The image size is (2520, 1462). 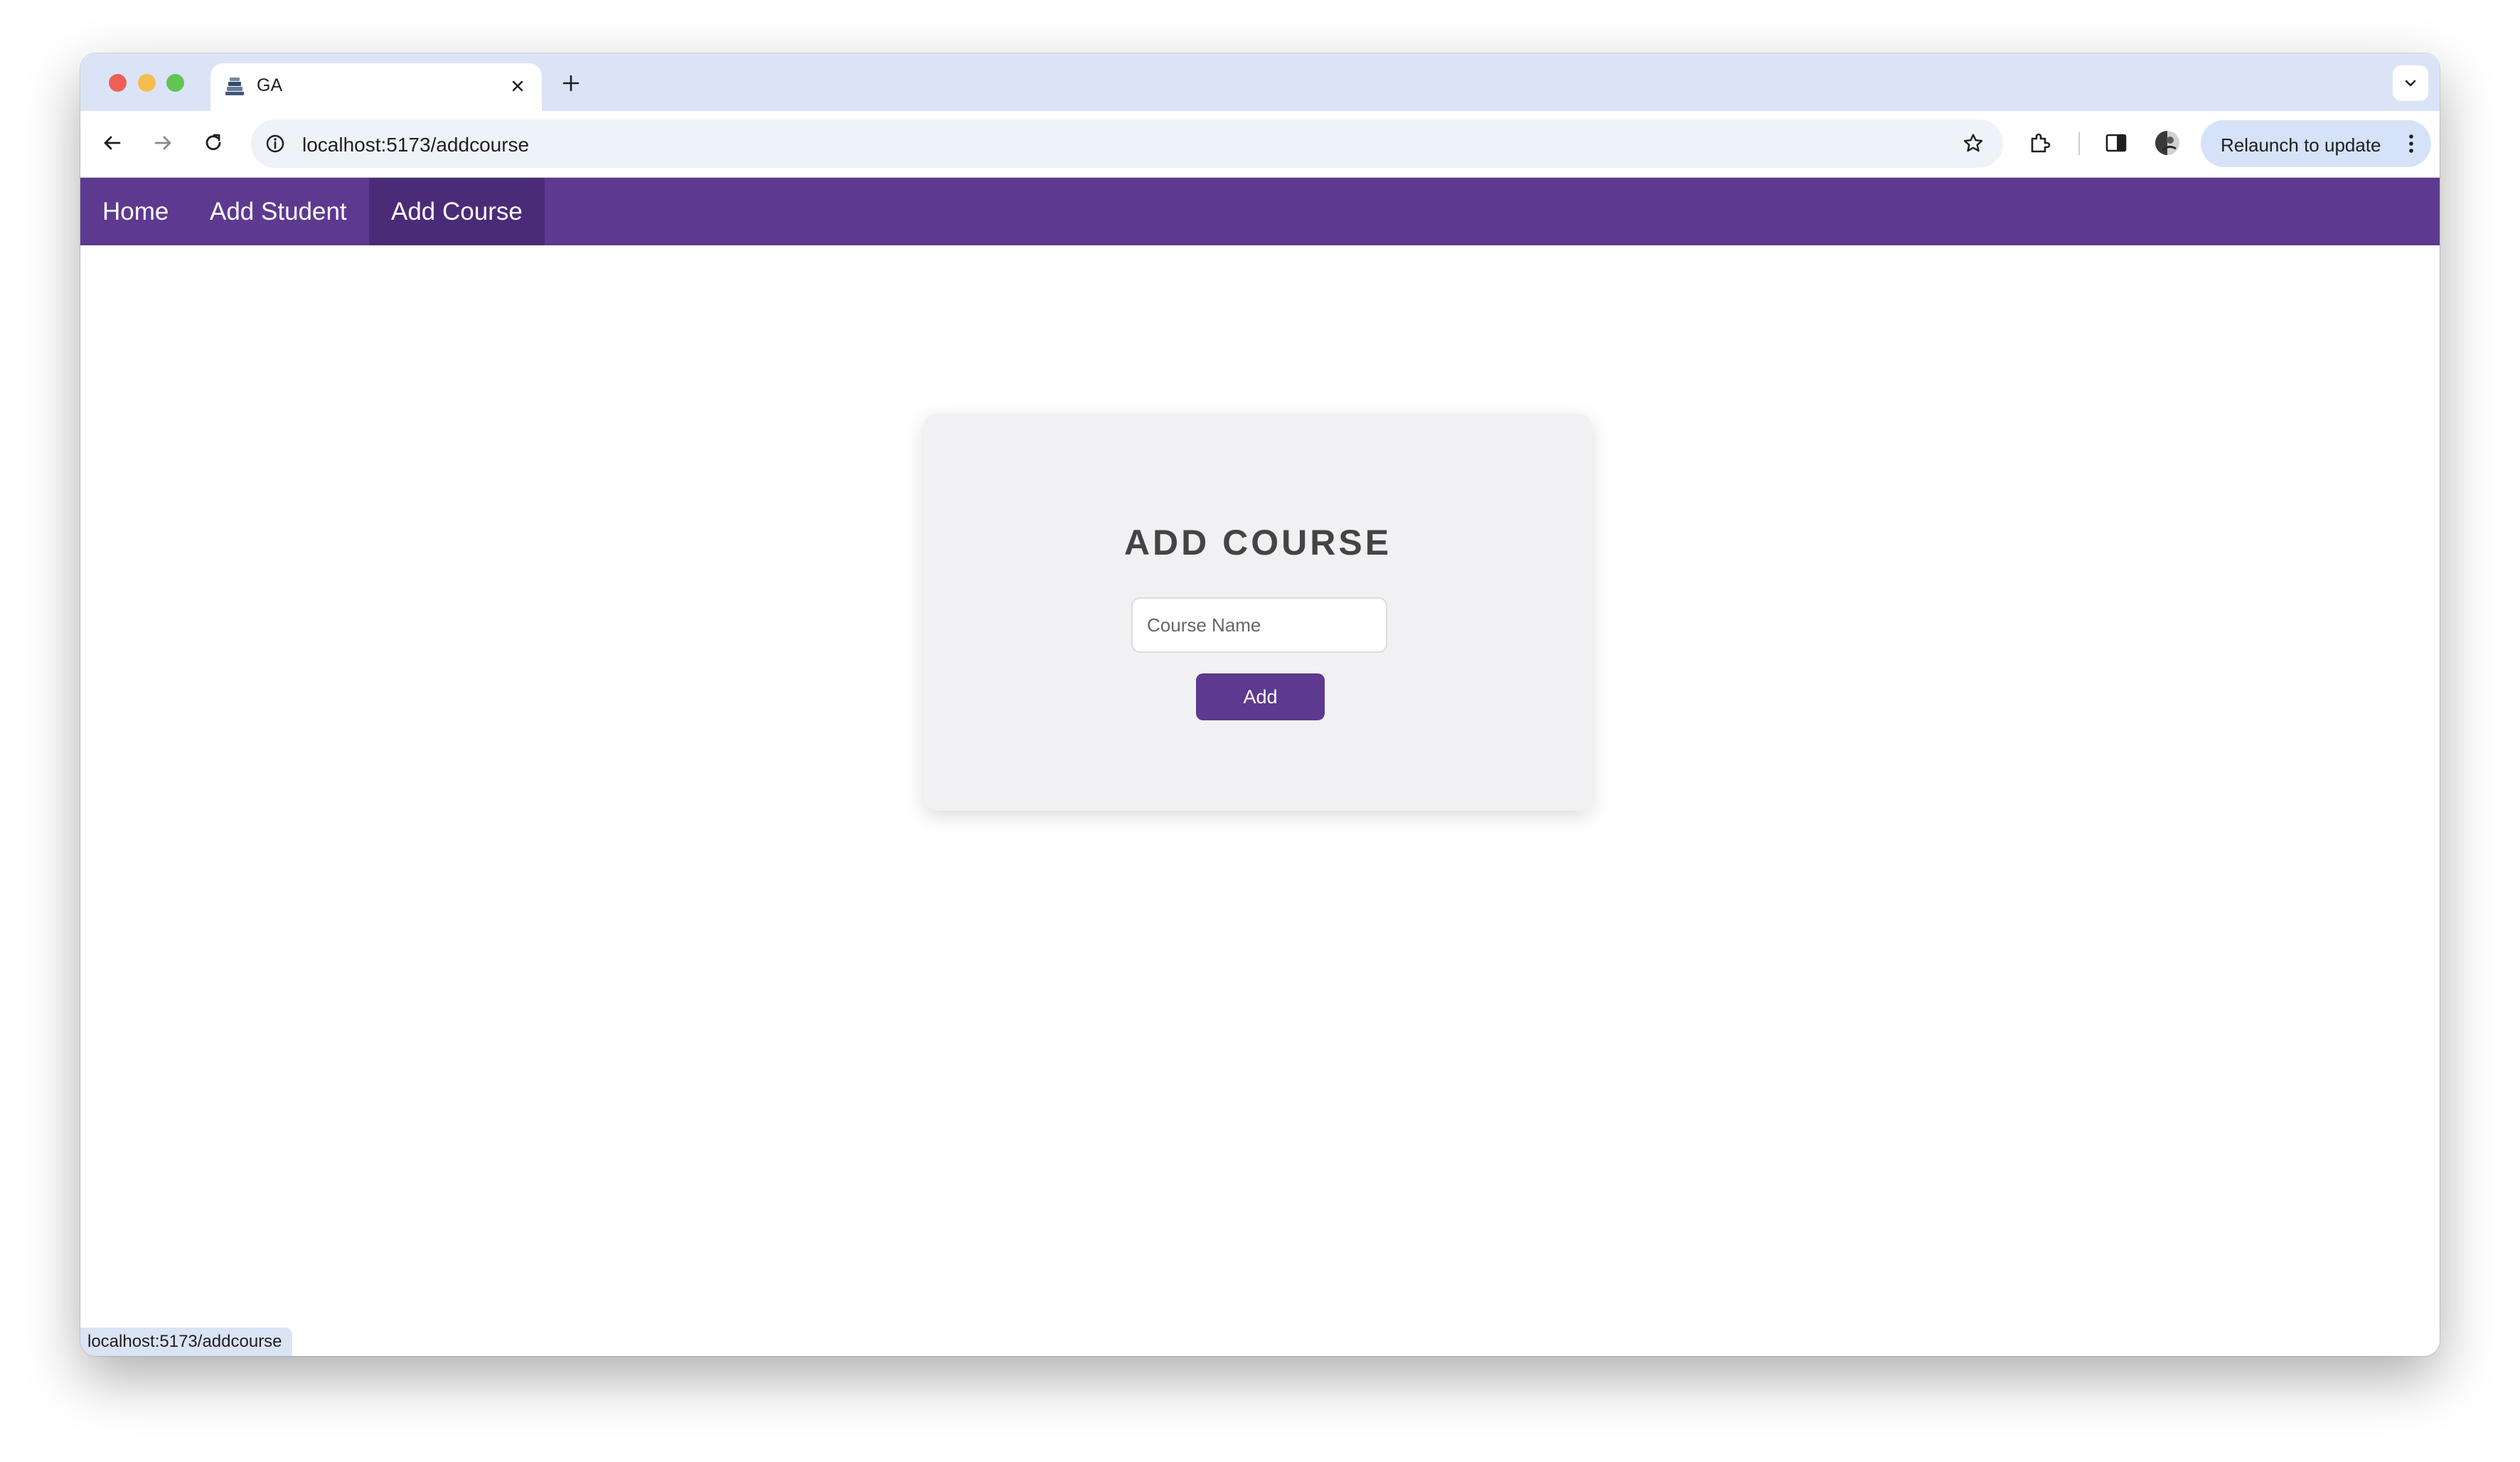 I want to click on new-tab-icon, so click(x=571, y=83).